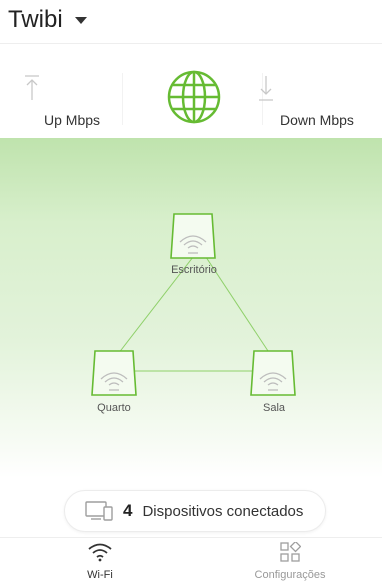 The width and height of the screenshot is (382, 585). What do you see at coordinates (32, 87) in the screenshot?
I see `upload-arrow-icon` at bounding box center [32, 87].